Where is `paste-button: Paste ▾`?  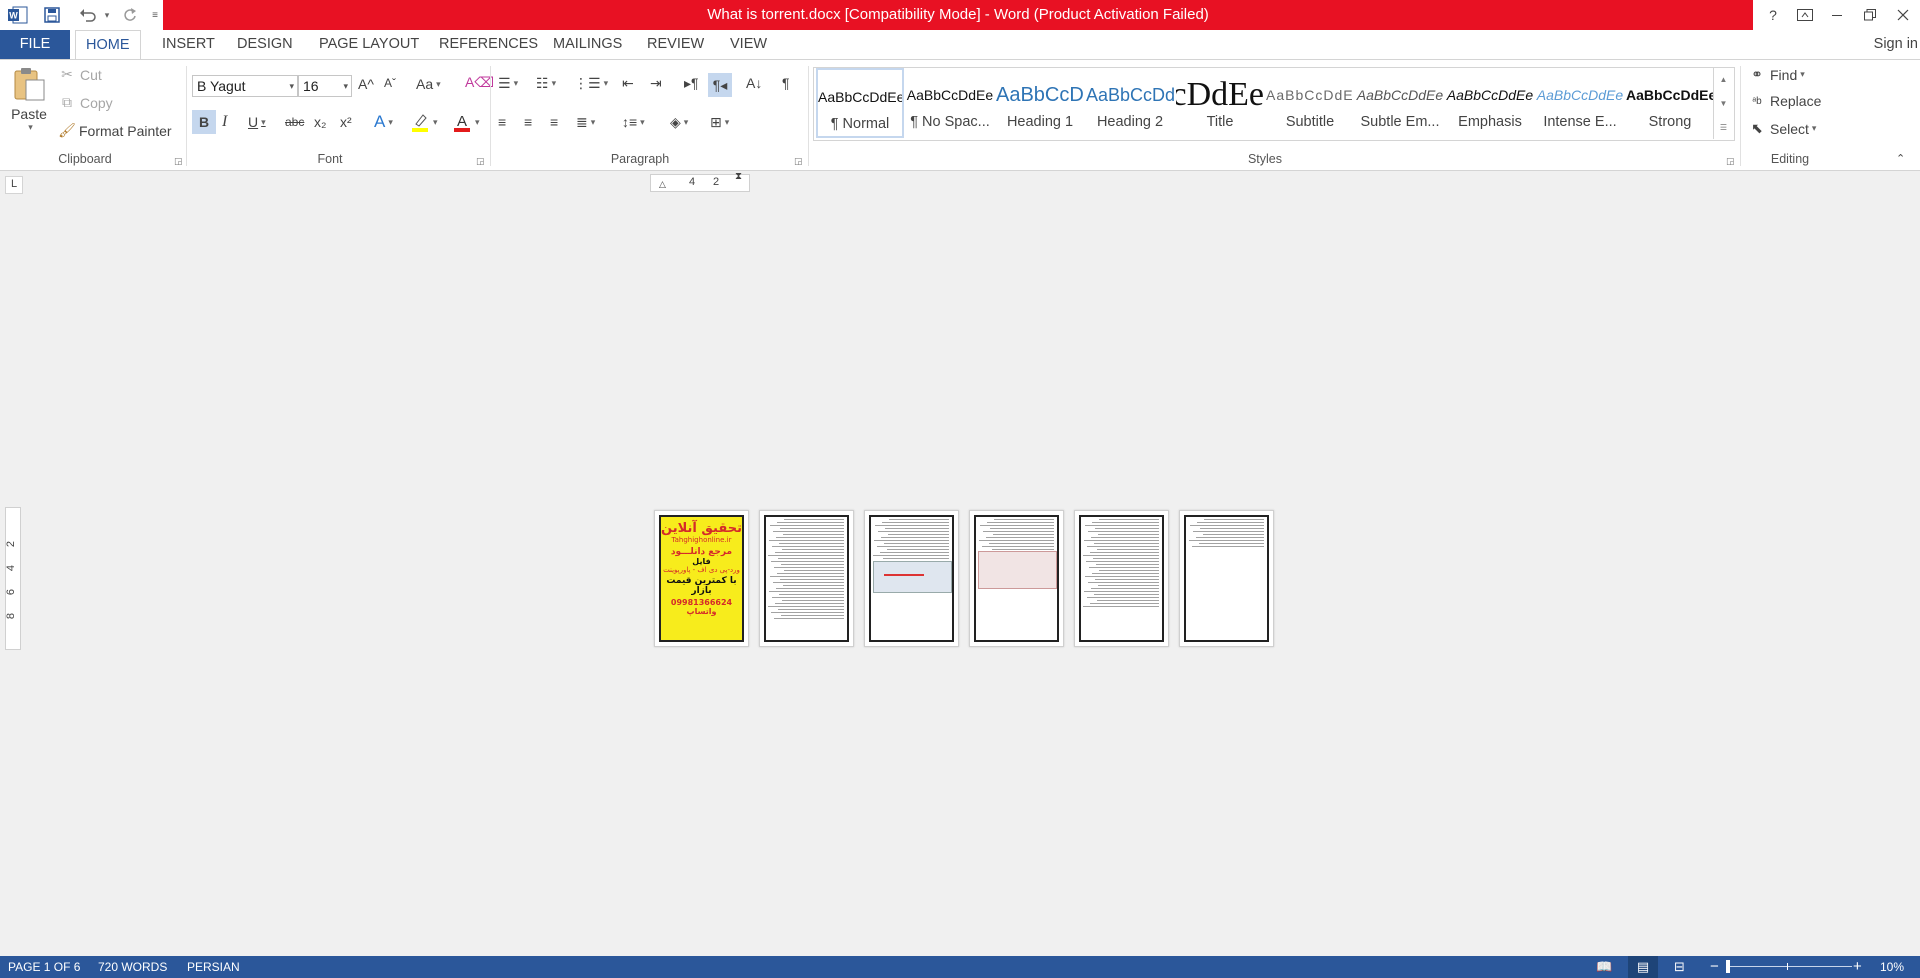 paste-button: Paste ▾ is located at coordinates (29, 106).